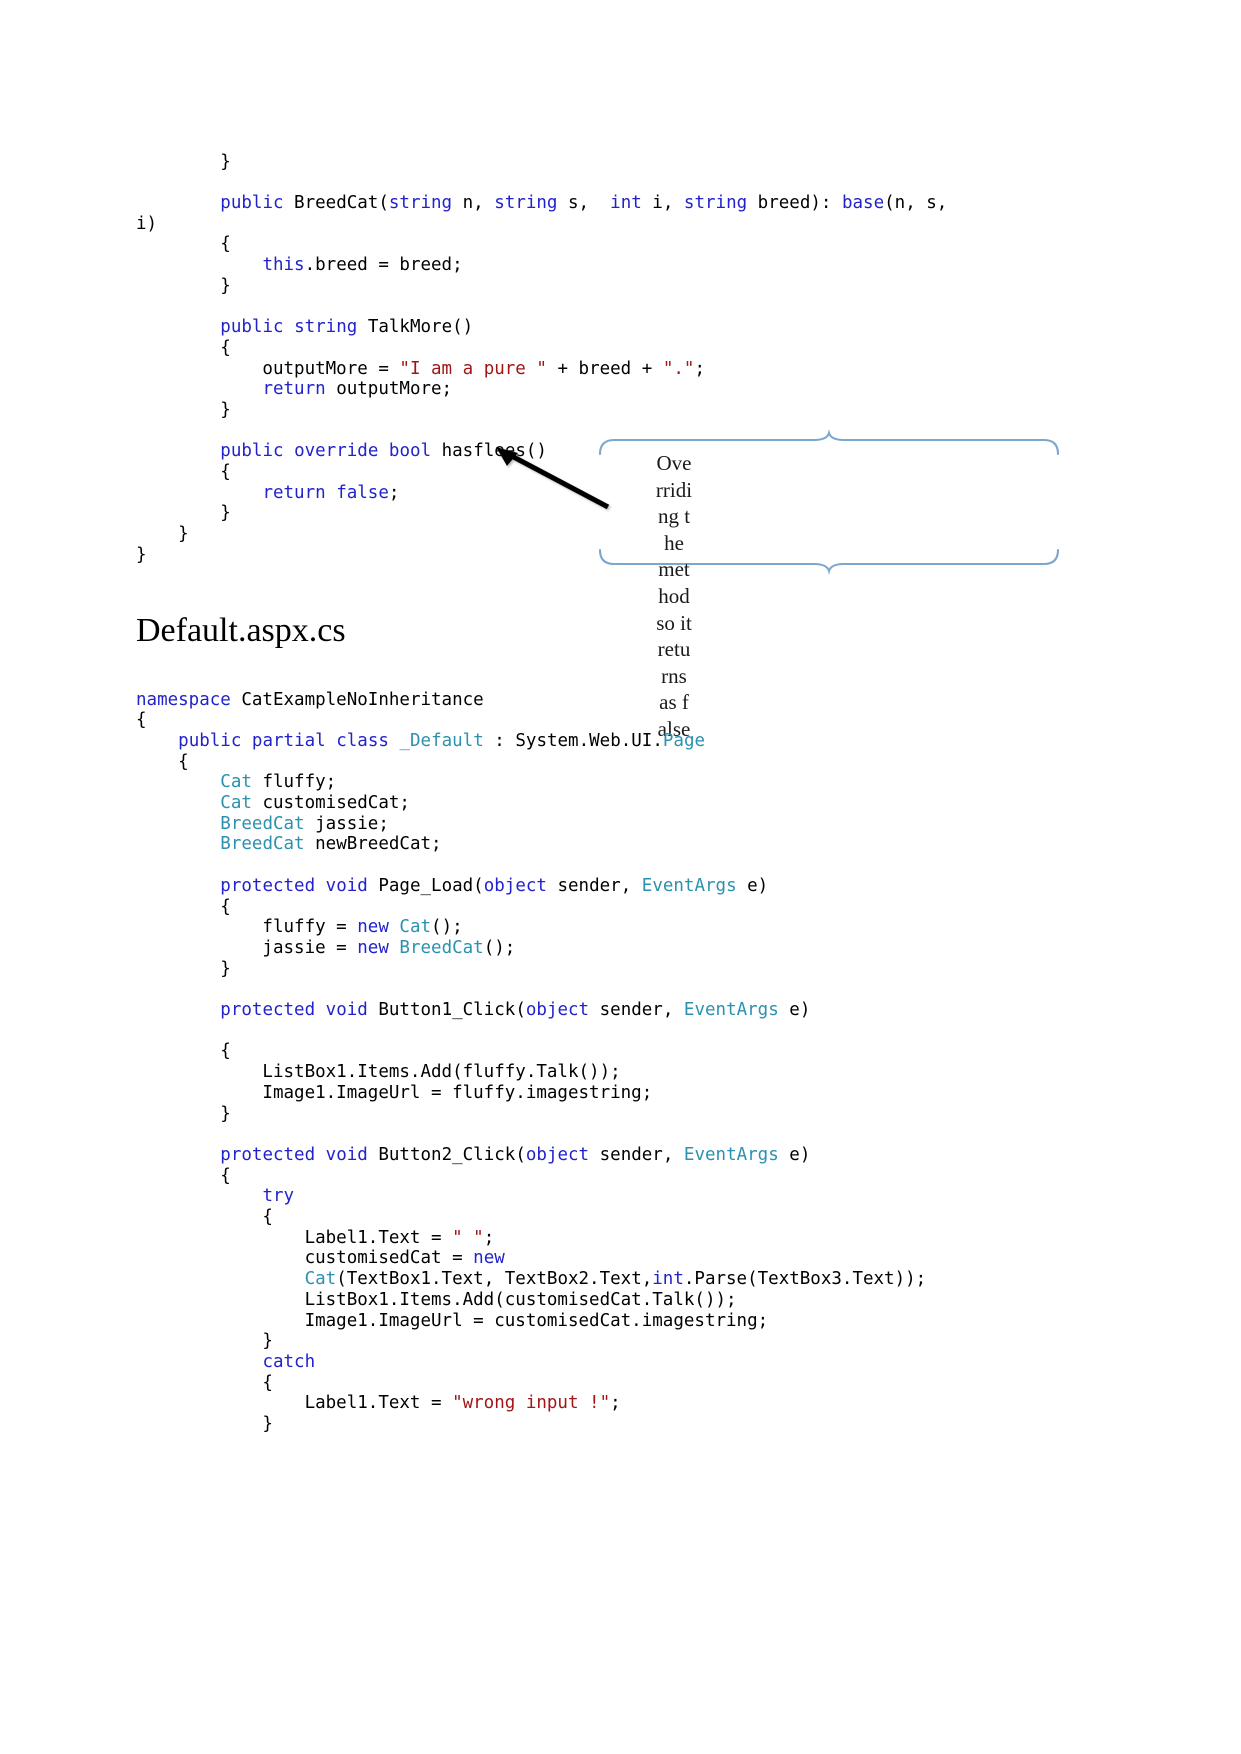 The image size is (1241, 1754). I want to click on code-token: outputMore =, so click(268, 368).